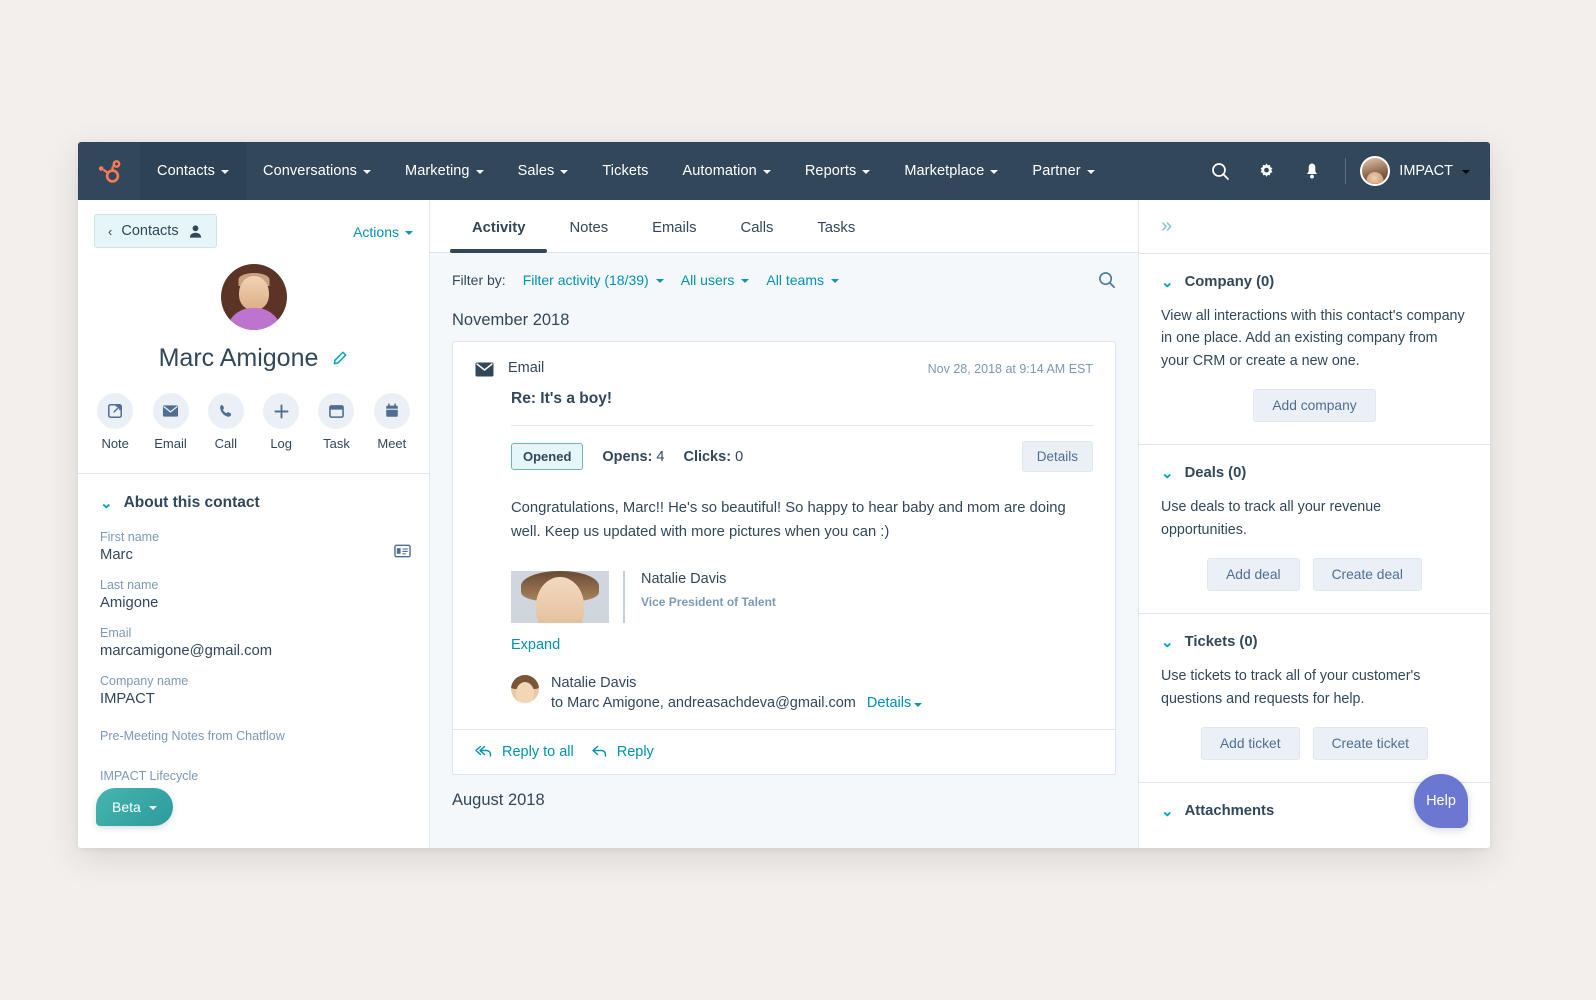  I want to click on quick-action-task: Task, so click(336, 422).